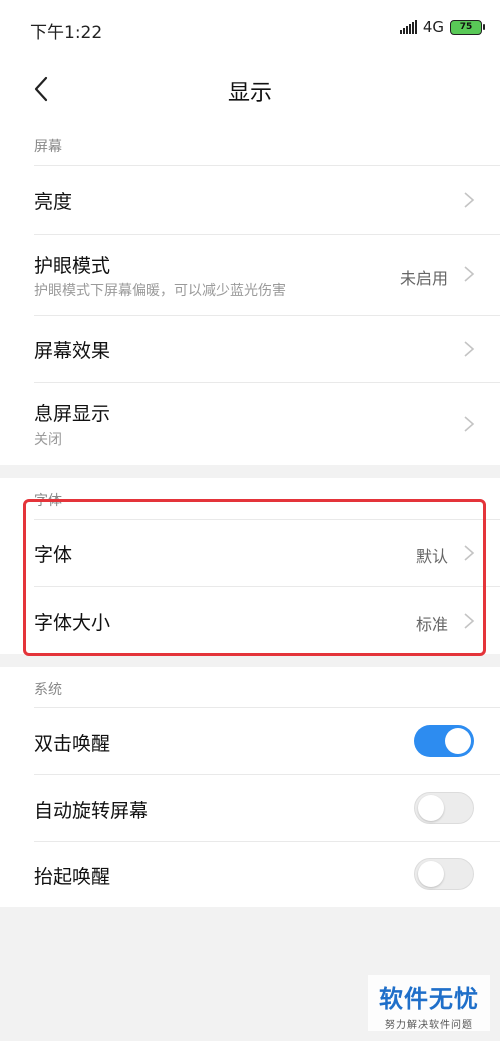 This screenshot has height=1041, width=500. What do you see at coordinates (72, 351) in the screenshot?
I see `row-title: 屏幕效果` at bounding box center [72, 351].